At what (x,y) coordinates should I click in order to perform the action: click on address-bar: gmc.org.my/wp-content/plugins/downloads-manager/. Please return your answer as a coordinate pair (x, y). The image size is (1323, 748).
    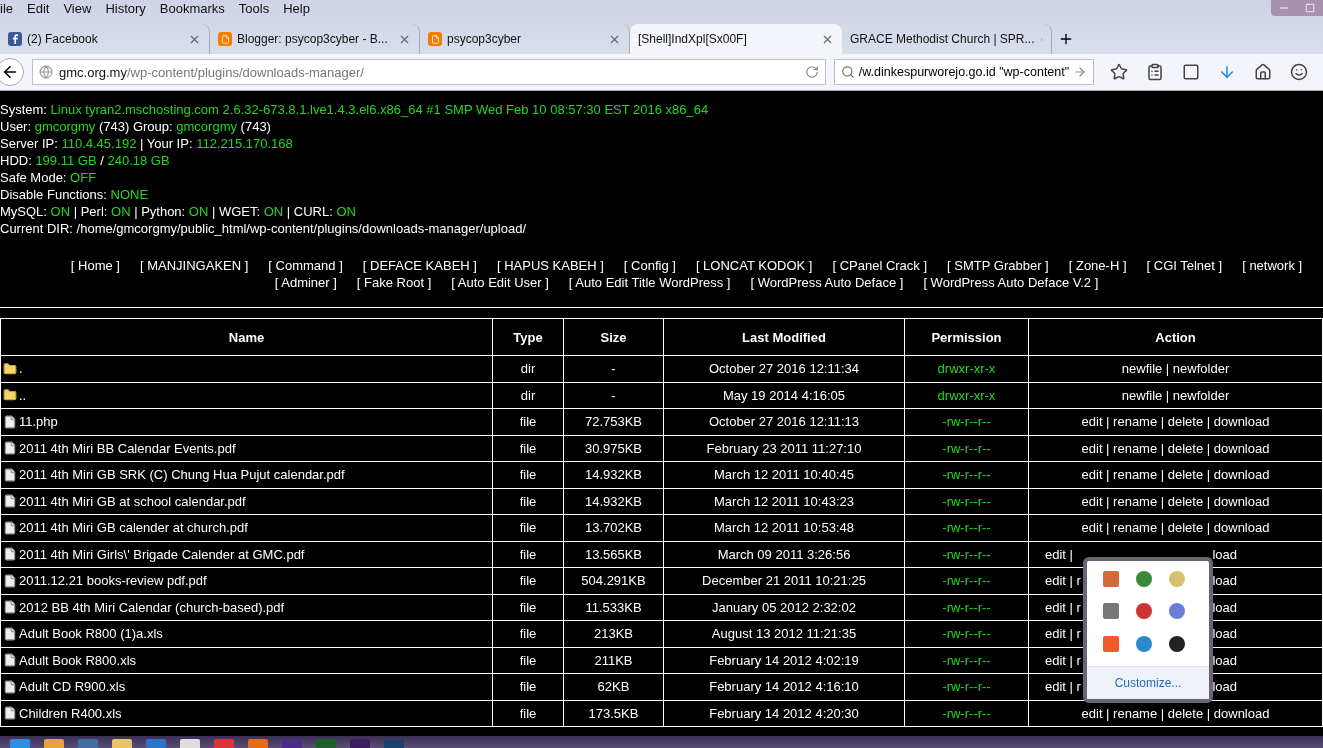
    Looking at the image, I should click on (429, 72).